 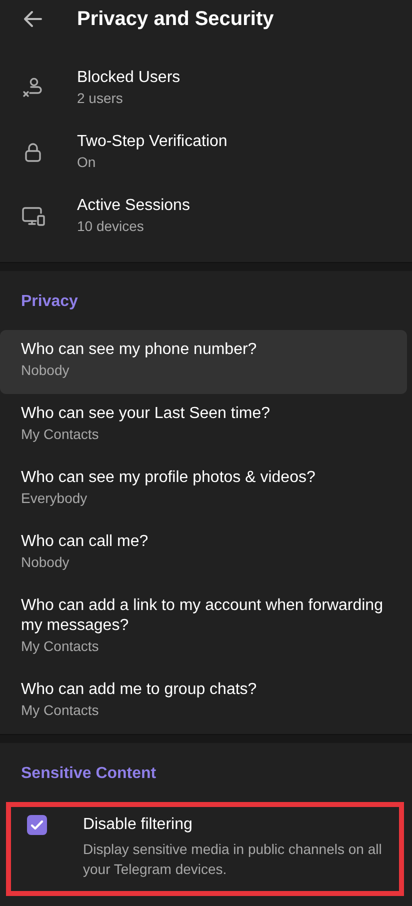 What do you see at coordinates (87, 162) in the screenshot?
I see `item-value: On` at bounding box center [87, 162].